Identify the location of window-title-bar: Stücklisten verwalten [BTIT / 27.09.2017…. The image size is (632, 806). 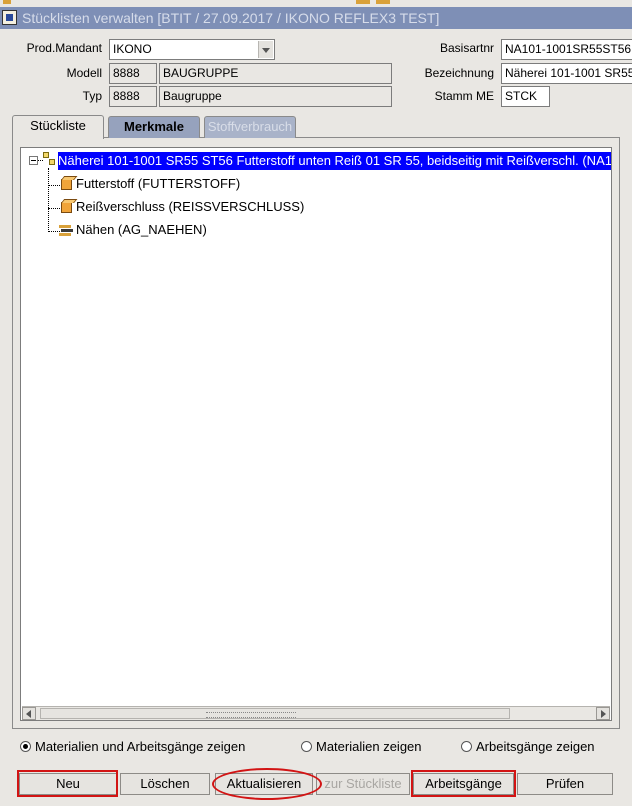
(316, 18).